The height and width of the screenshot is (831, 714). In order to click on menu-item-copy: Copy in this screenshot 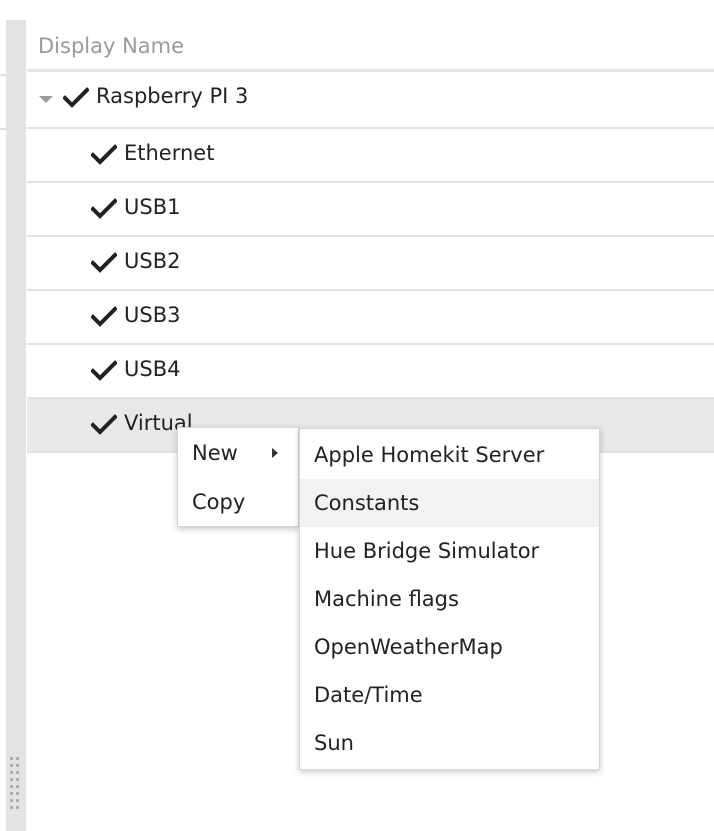, I will do `click(238, 502)`.